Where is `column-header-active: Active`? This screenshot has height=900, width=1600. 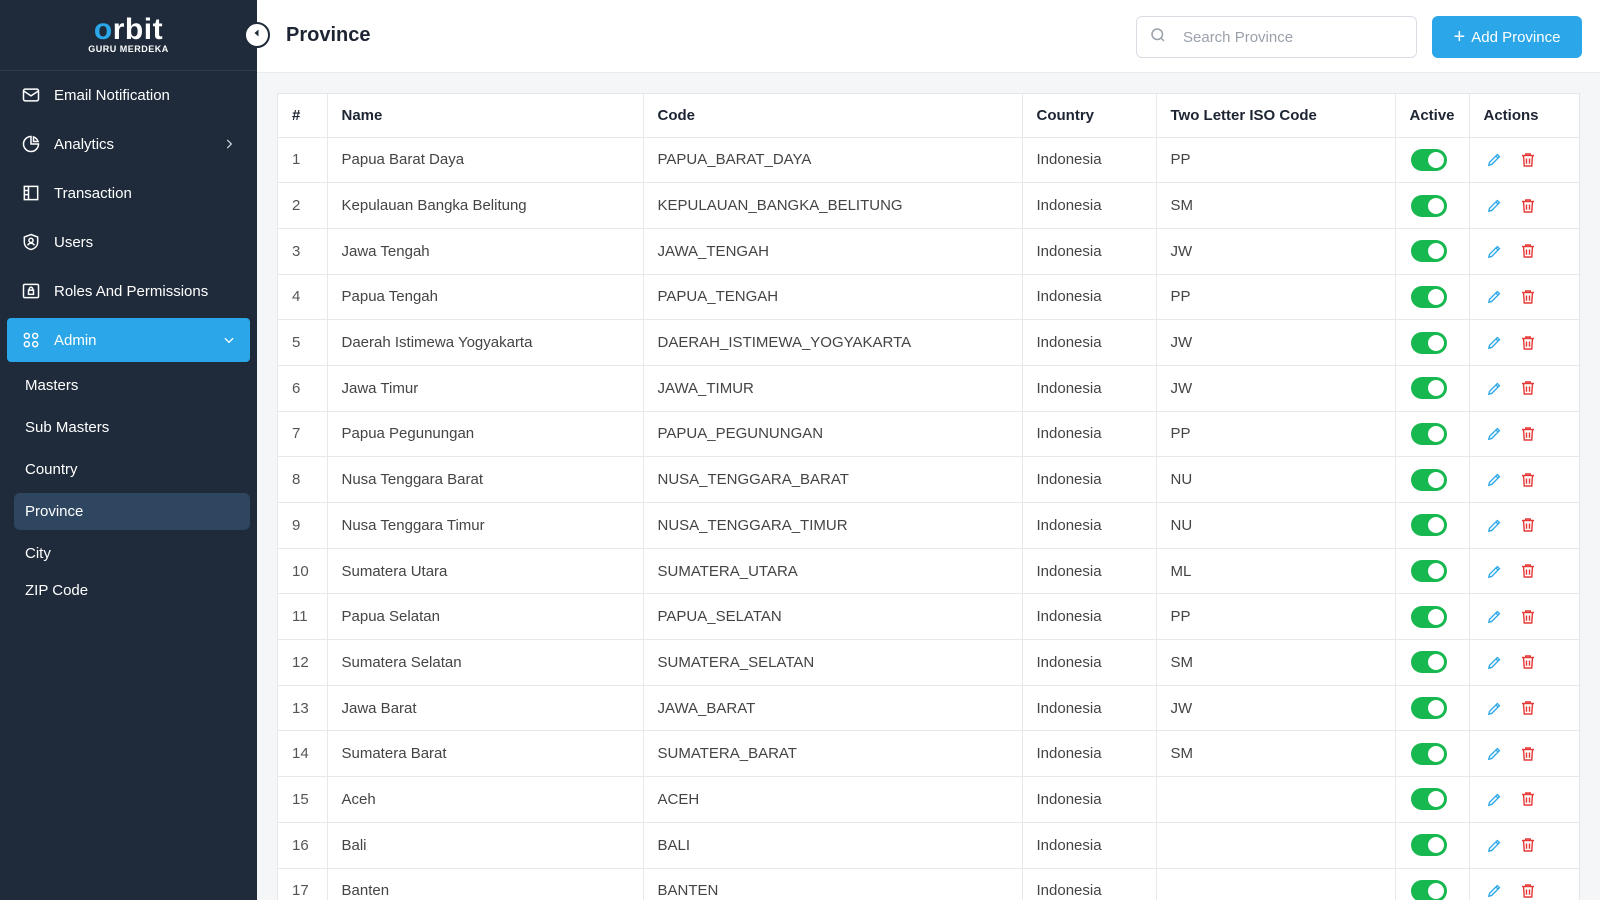
column-header-active: Active is located at coordinates (1432, 116).